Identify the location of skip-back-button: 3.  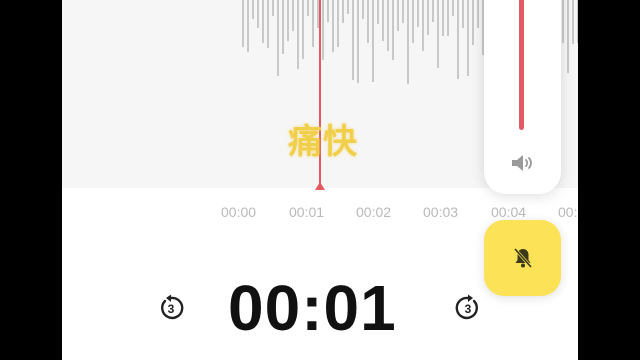
(171, 308).